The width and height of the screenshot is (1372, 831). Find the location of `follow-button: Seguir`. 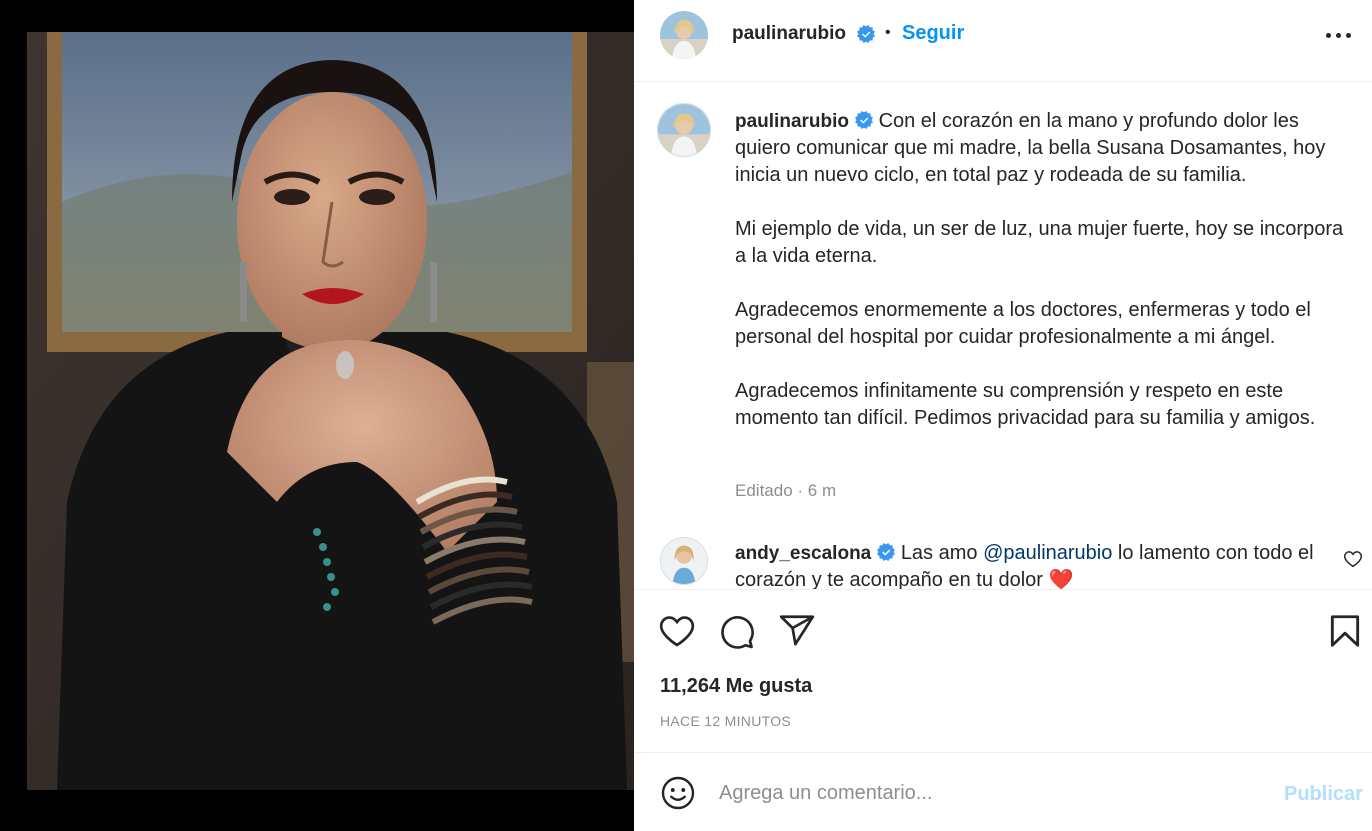

follow-button: Seguir is located at coordinates (933, 33).